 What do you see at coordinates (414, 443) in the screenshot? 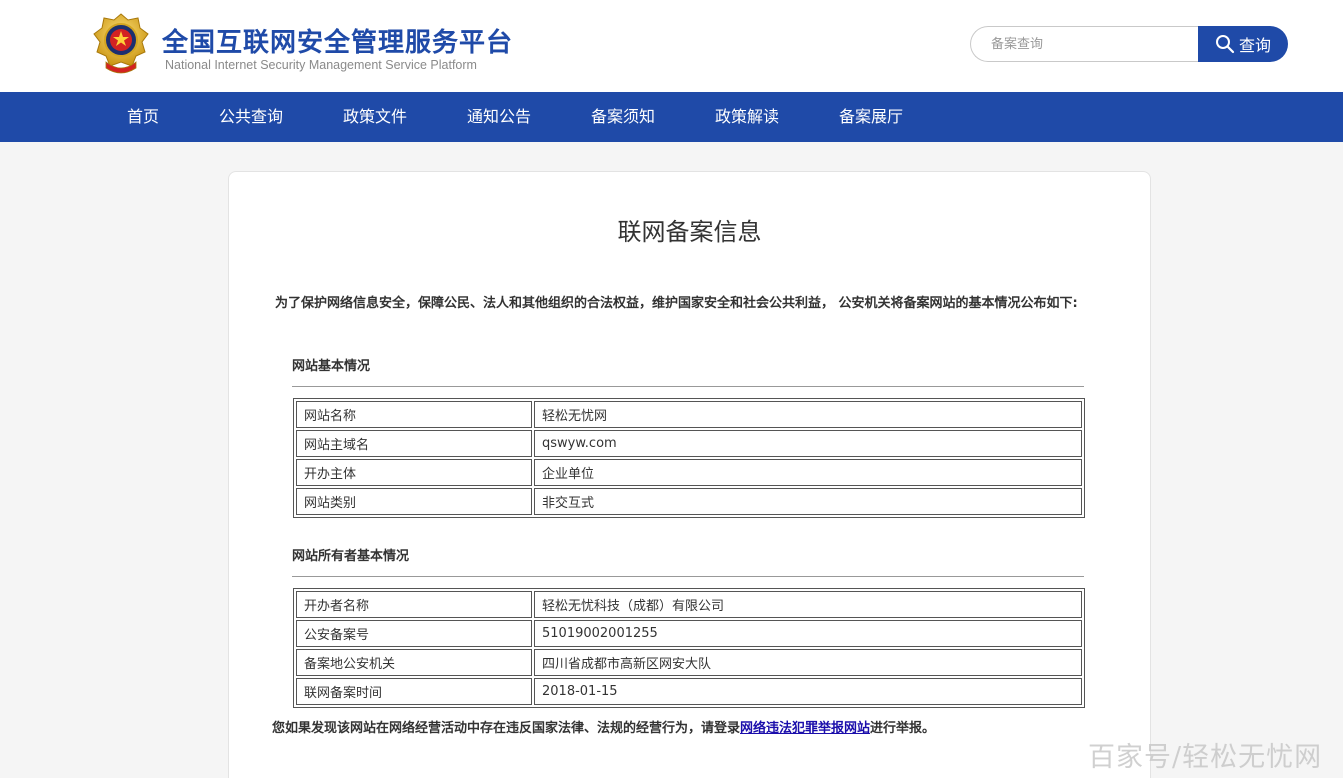
I see `field-label: 网站主域名` at bounding box center [414, 443].